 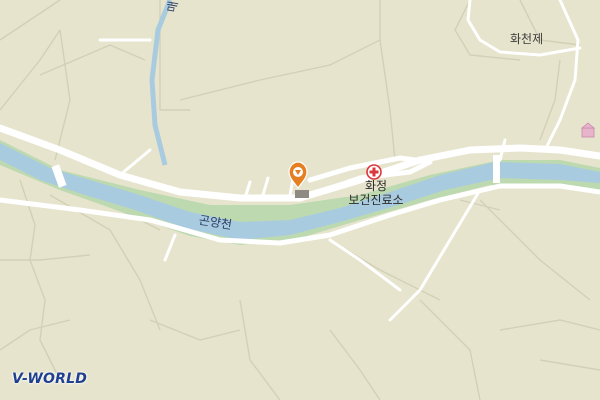 I want to click on v-world-logo: V-WORLD, so click(x=49, y=379).